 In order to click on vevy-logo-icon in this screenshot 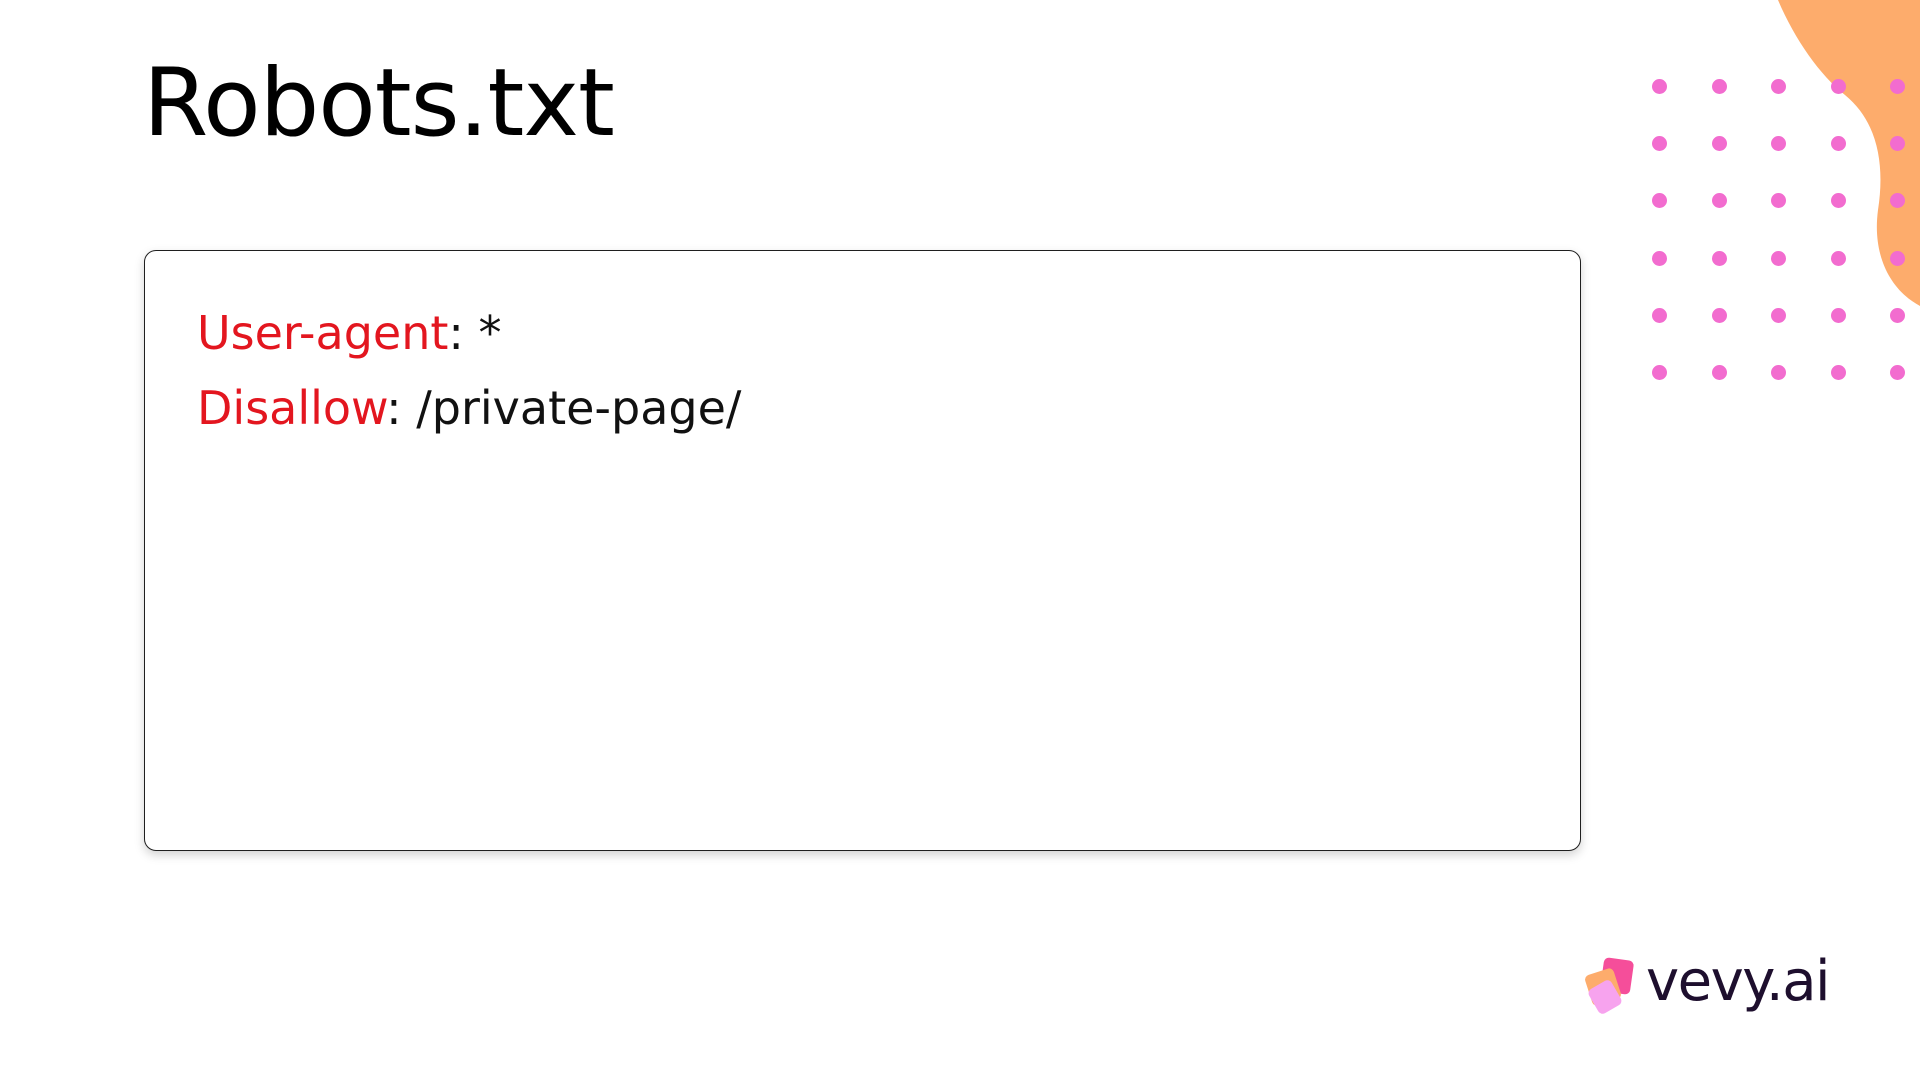, I will do `click(1609, 985)`.